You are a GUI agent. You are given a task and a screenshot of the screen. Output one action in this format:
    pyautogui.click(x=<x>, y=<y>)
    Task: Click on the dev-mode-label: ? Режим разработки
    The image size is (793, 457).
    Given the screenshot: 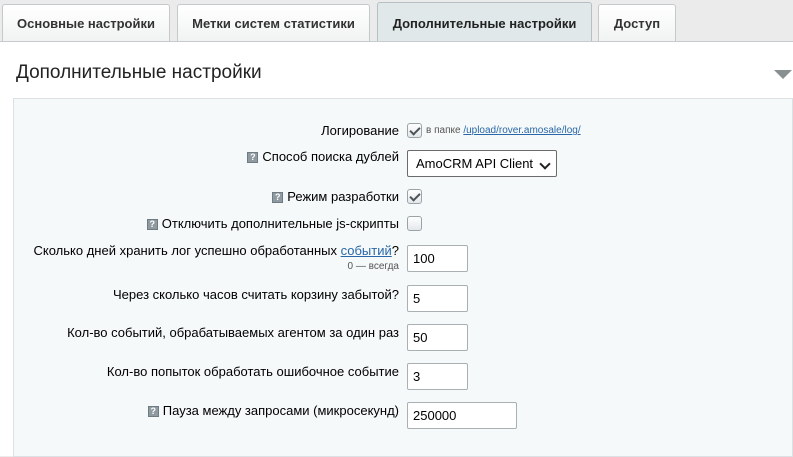 What is the action you would take?
    pyautogui.click(x=335, y=196)
    